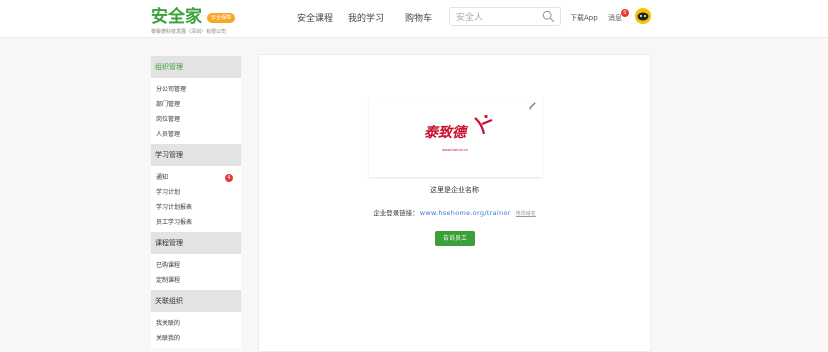 The width and height of the screenshot is (828, 352). I want to click on avatar-face-icon, so click(643, 16).